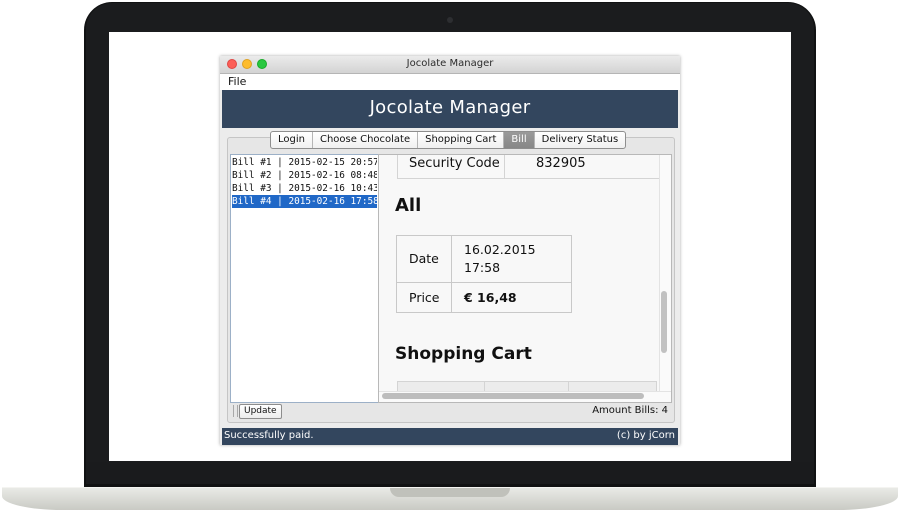 This screenshot has height=517, width=900. What do you see at coordinates (482, 267) in the screenshot?
I see `date-value-time: 17:58` at bounding box center [482, 267].